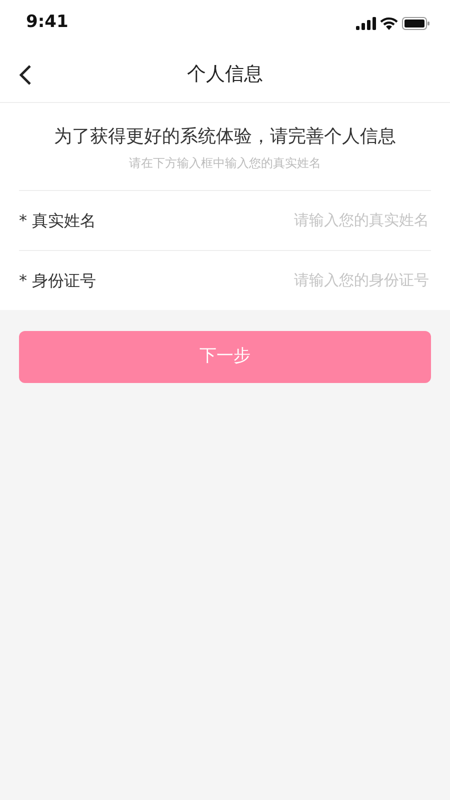 Image resolution: width=450 pixels, height=800 pixels. Describe the element at coordinates (263, 220) in the screenshot. I see `input-field: 请输入您的真实姓名` at that location.